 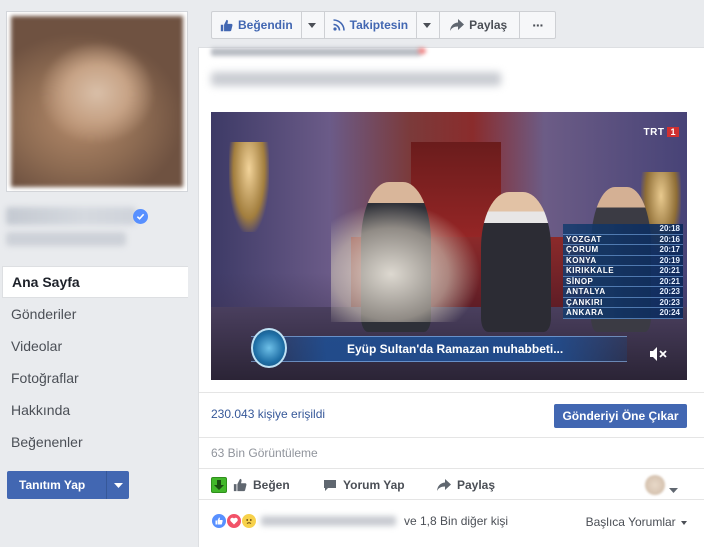 What do you see at coordinates (316, 52) in the screenshot?
I see `post-author-redacted` at bounding box center [316, 52].